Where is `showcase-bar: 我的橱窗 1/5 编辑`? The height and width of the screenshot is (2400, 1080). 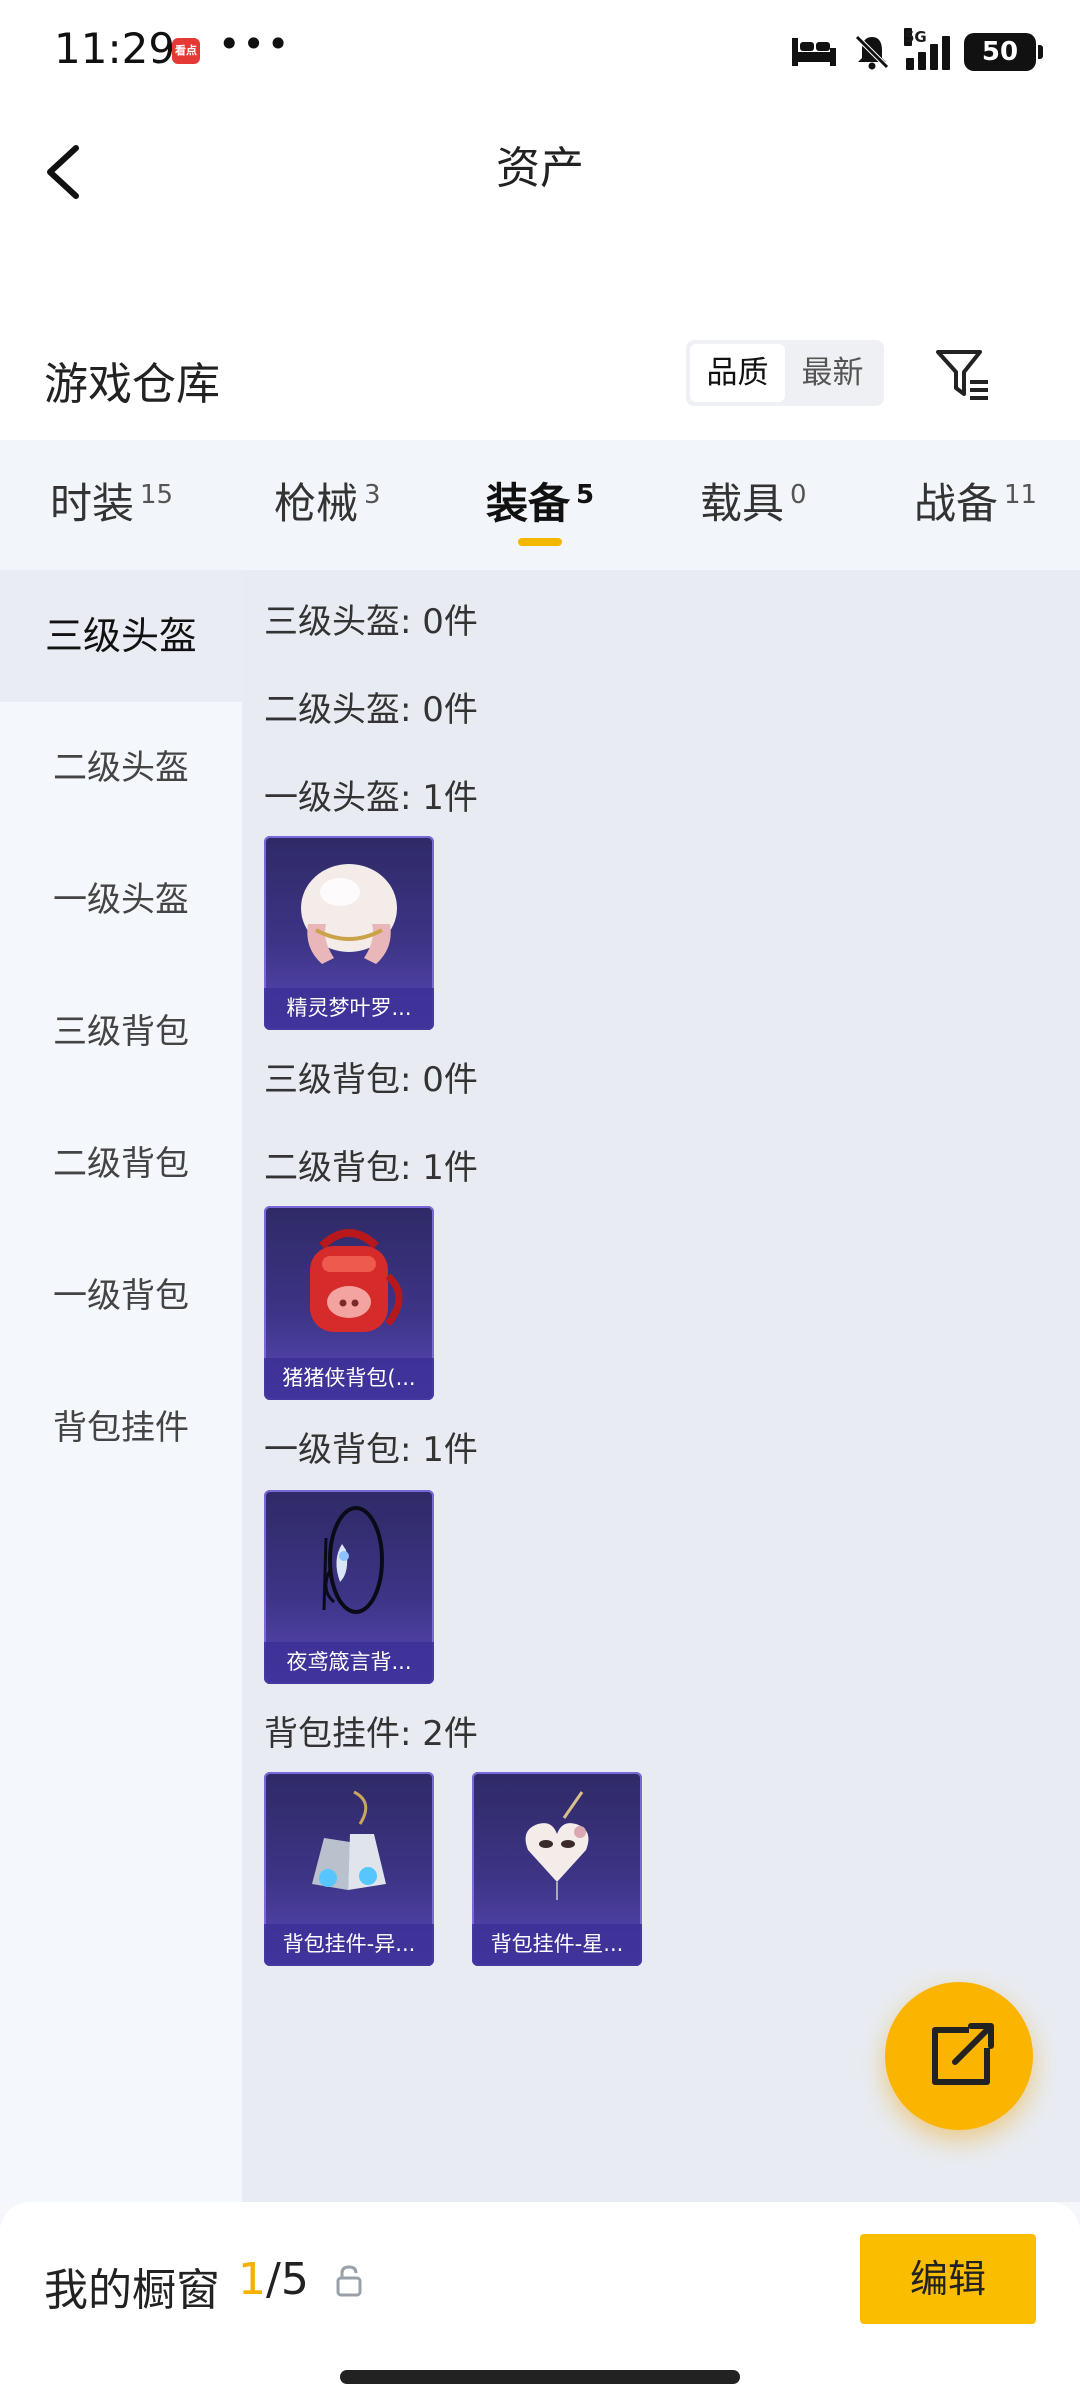 showcase-bar: 我的橱窗 1/5 编辑 is located at coordinates (540, 2301).